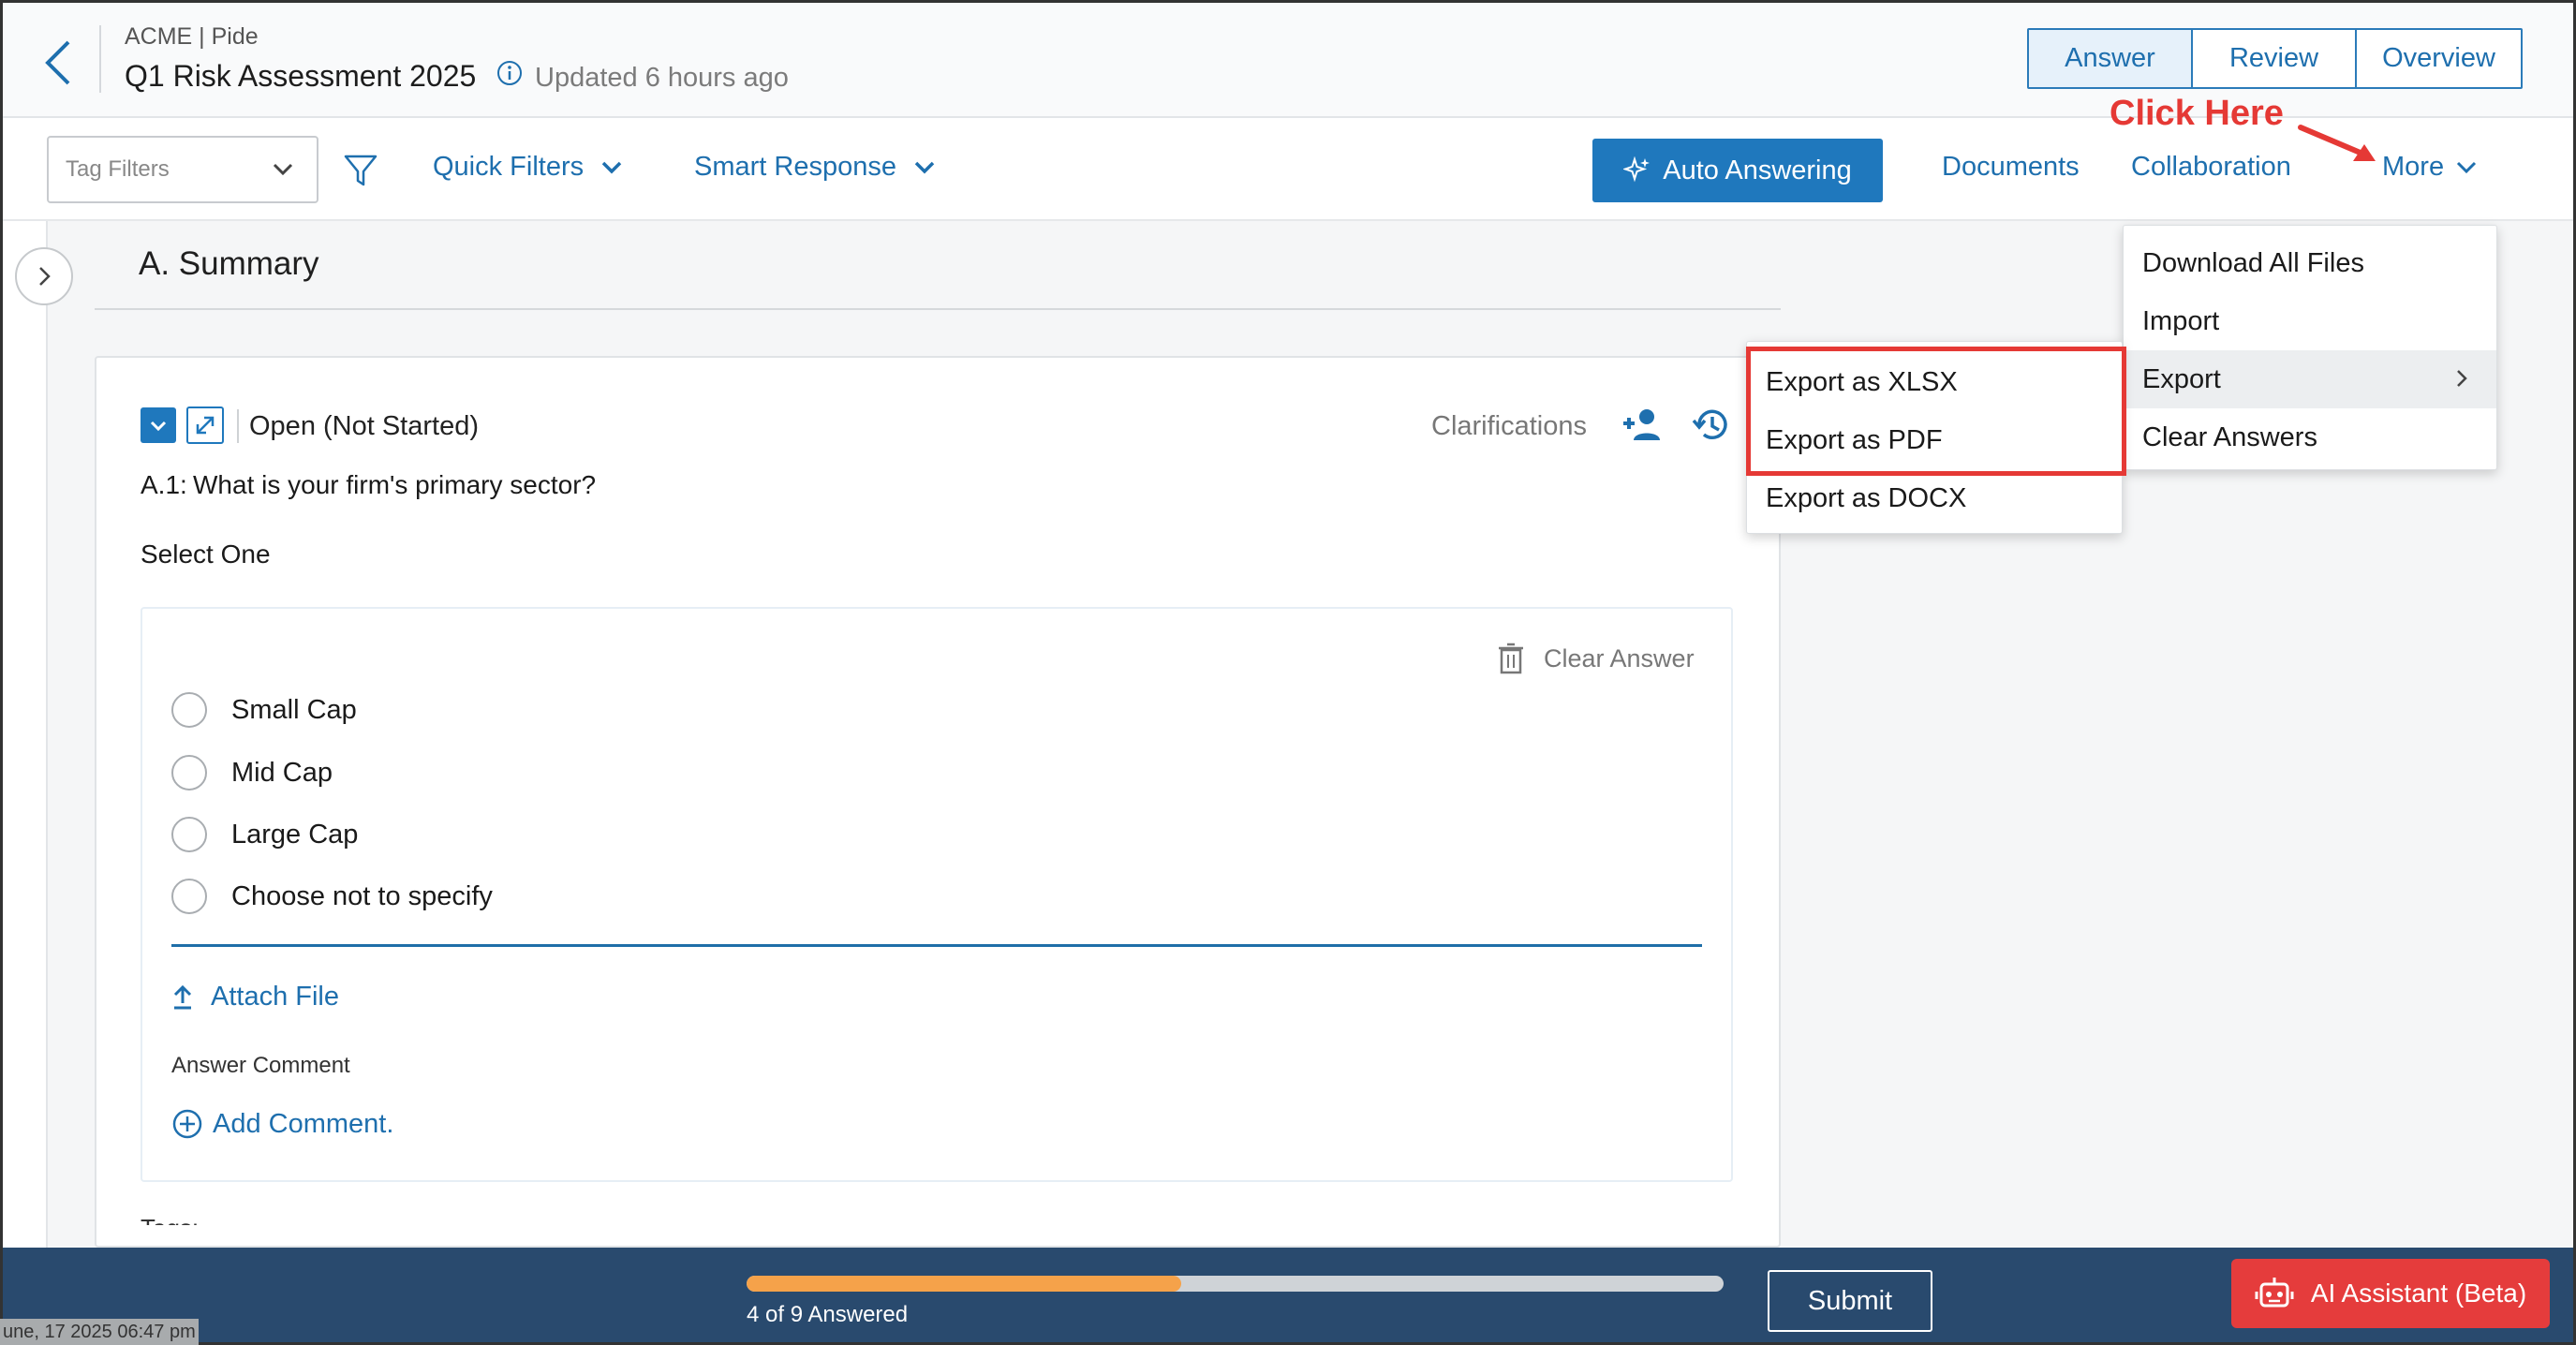 Image resolution: width=2576 pixels, height=1345 pixels. I want to click on option-label: Choose not to specify, so click(362, 895).